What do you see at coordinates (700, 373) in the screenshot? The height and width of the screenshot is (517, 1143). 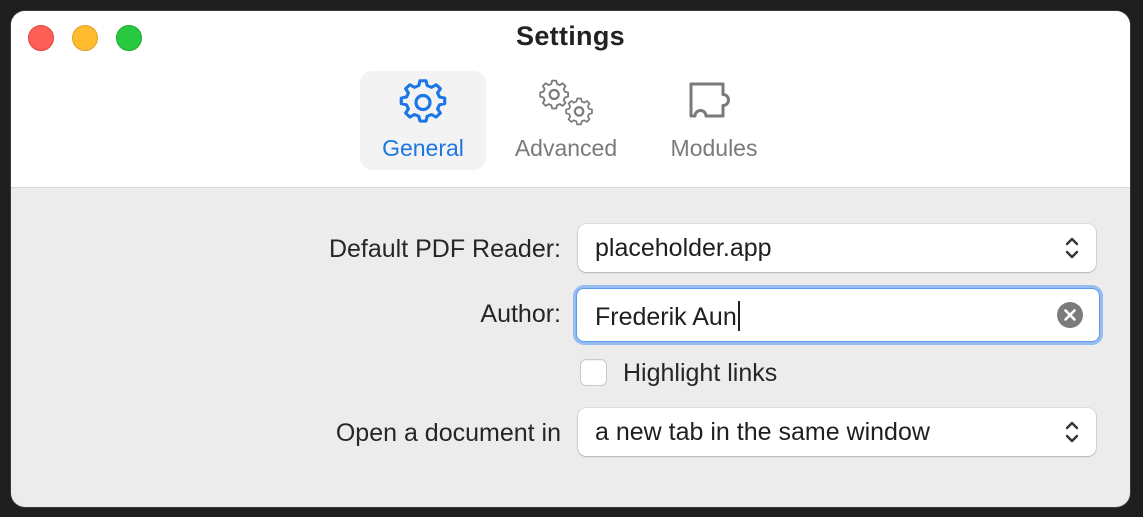 I see `highlight-links-label: Highlight links` at bounding box center [700, 373].